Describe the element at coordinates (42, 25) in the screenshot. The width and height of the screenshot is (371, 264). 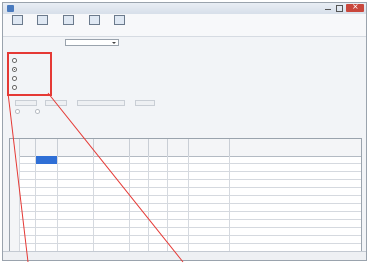
I see `toolbar-button-save` at that location.